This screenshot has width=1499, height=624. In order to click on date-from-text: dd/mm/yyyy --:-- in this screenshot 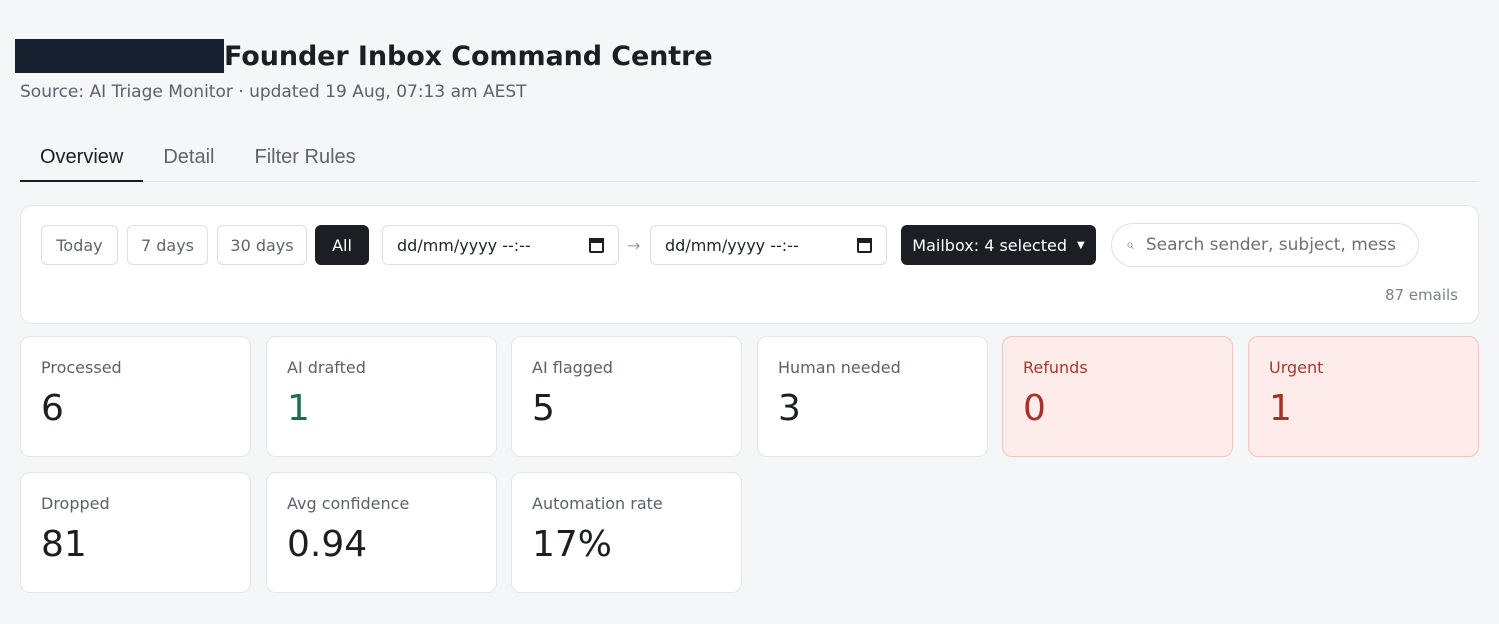, I will do `click(464, 245)`.